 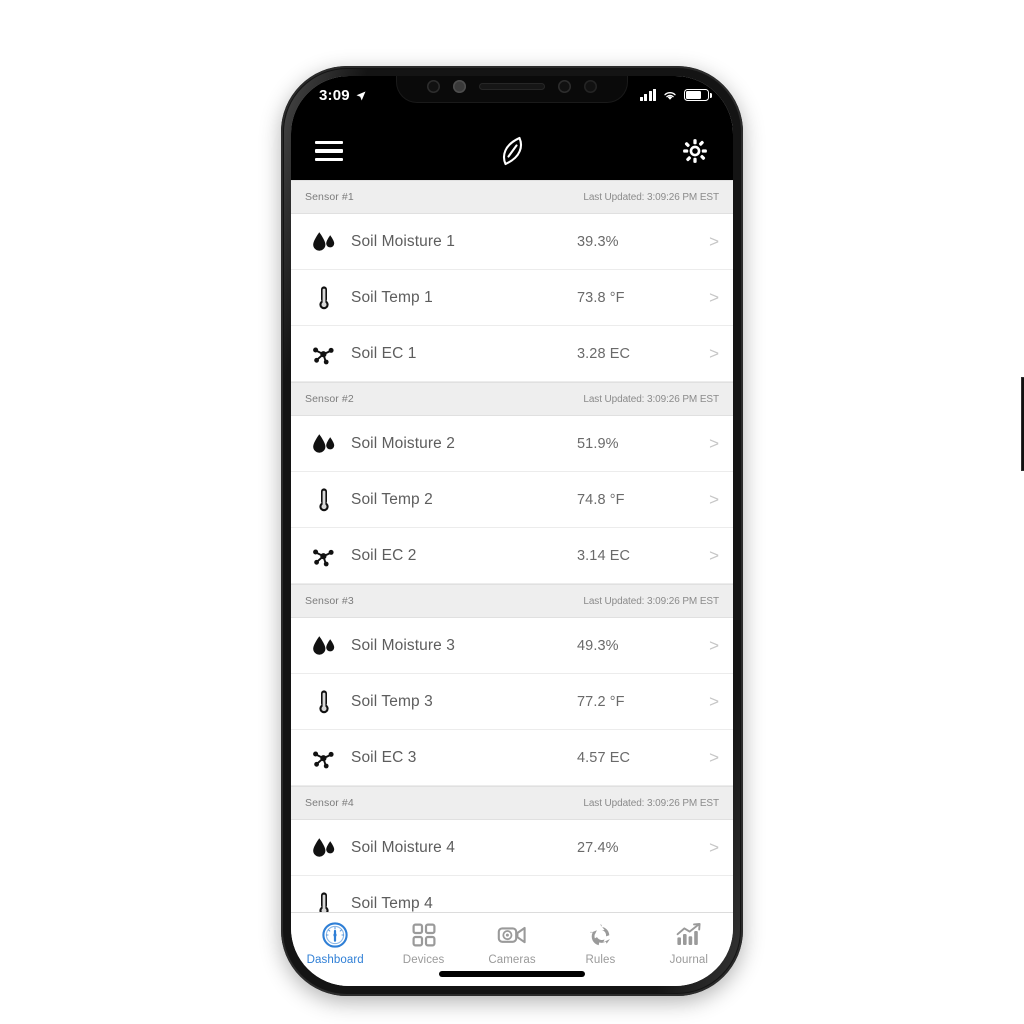 What do you see at coordinates (384, 555) in the screenshot?
I see `reading-label: Soil EC 2` at bounding box center [384, 555].